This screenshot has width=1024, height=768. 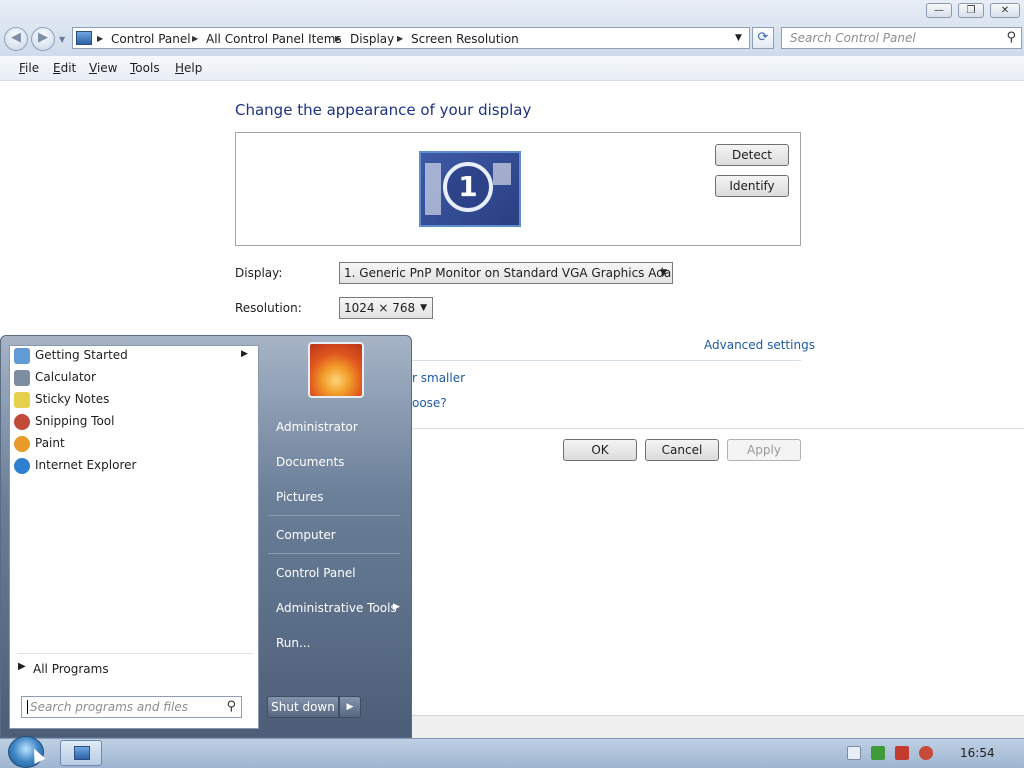 What do you see at coordinates (854, 753) in the screenshot?
I see `notification-icon` at bounding box center [854, 753].